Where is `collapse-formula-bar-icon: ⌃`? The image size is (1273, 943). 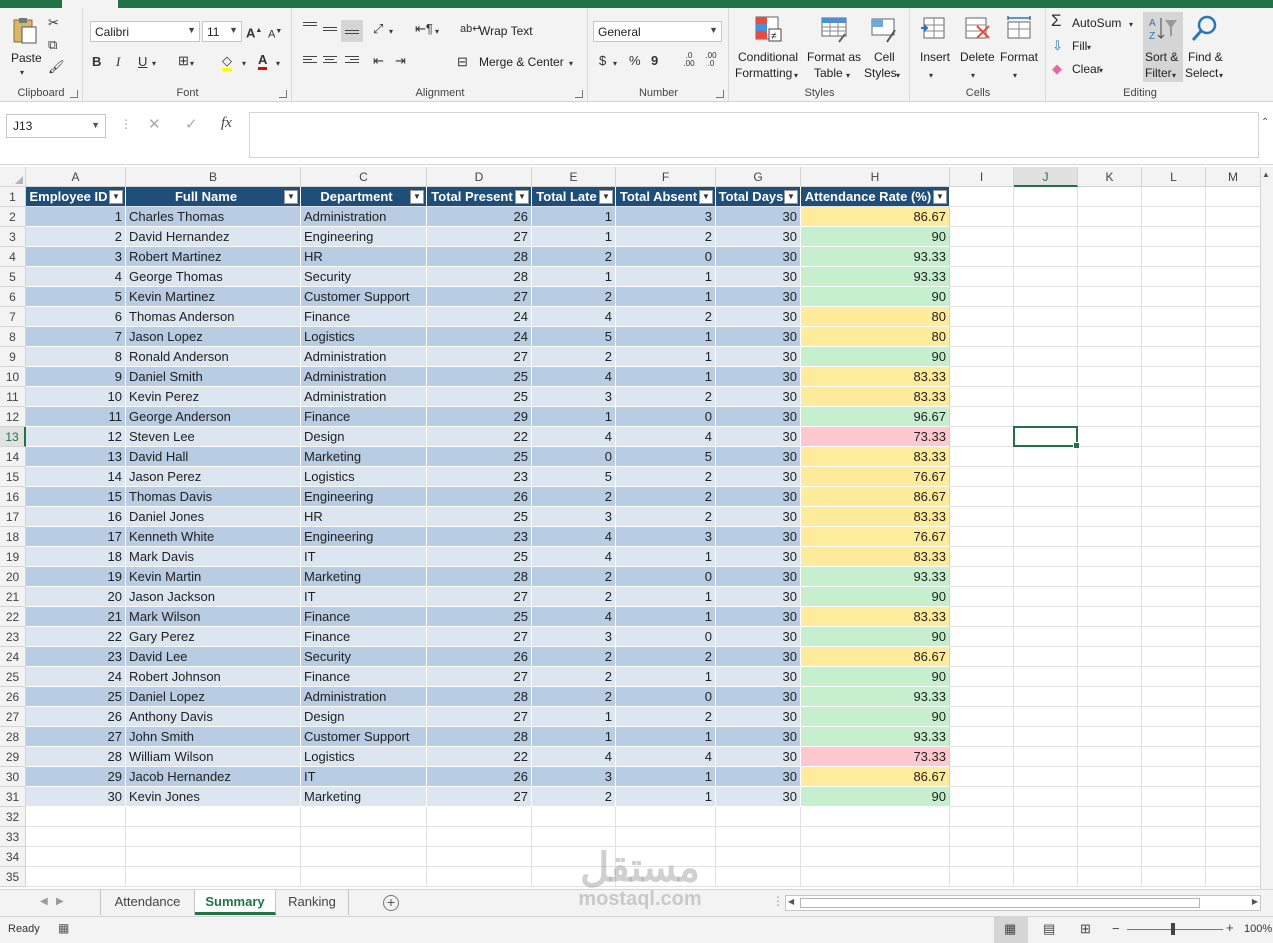 collapse-formula-bar-icon: ⌃ is located at coordinates (1265, 122).